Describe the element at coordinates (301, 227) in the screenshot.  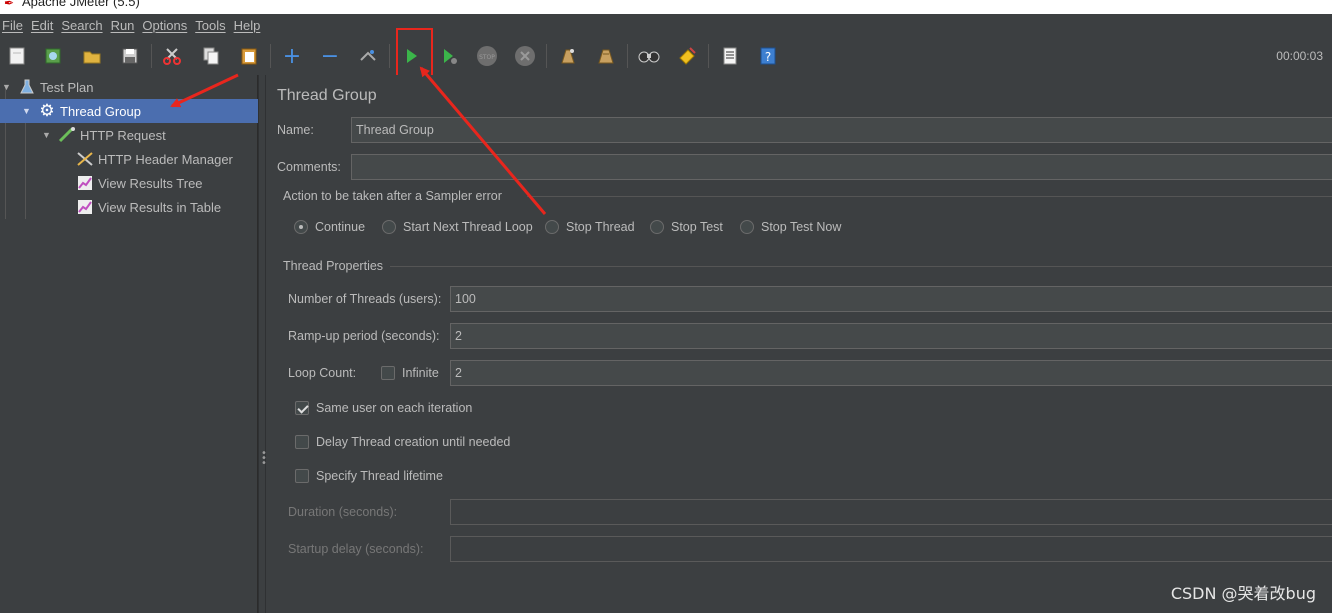
I see `radio-selected-icon` at that location.